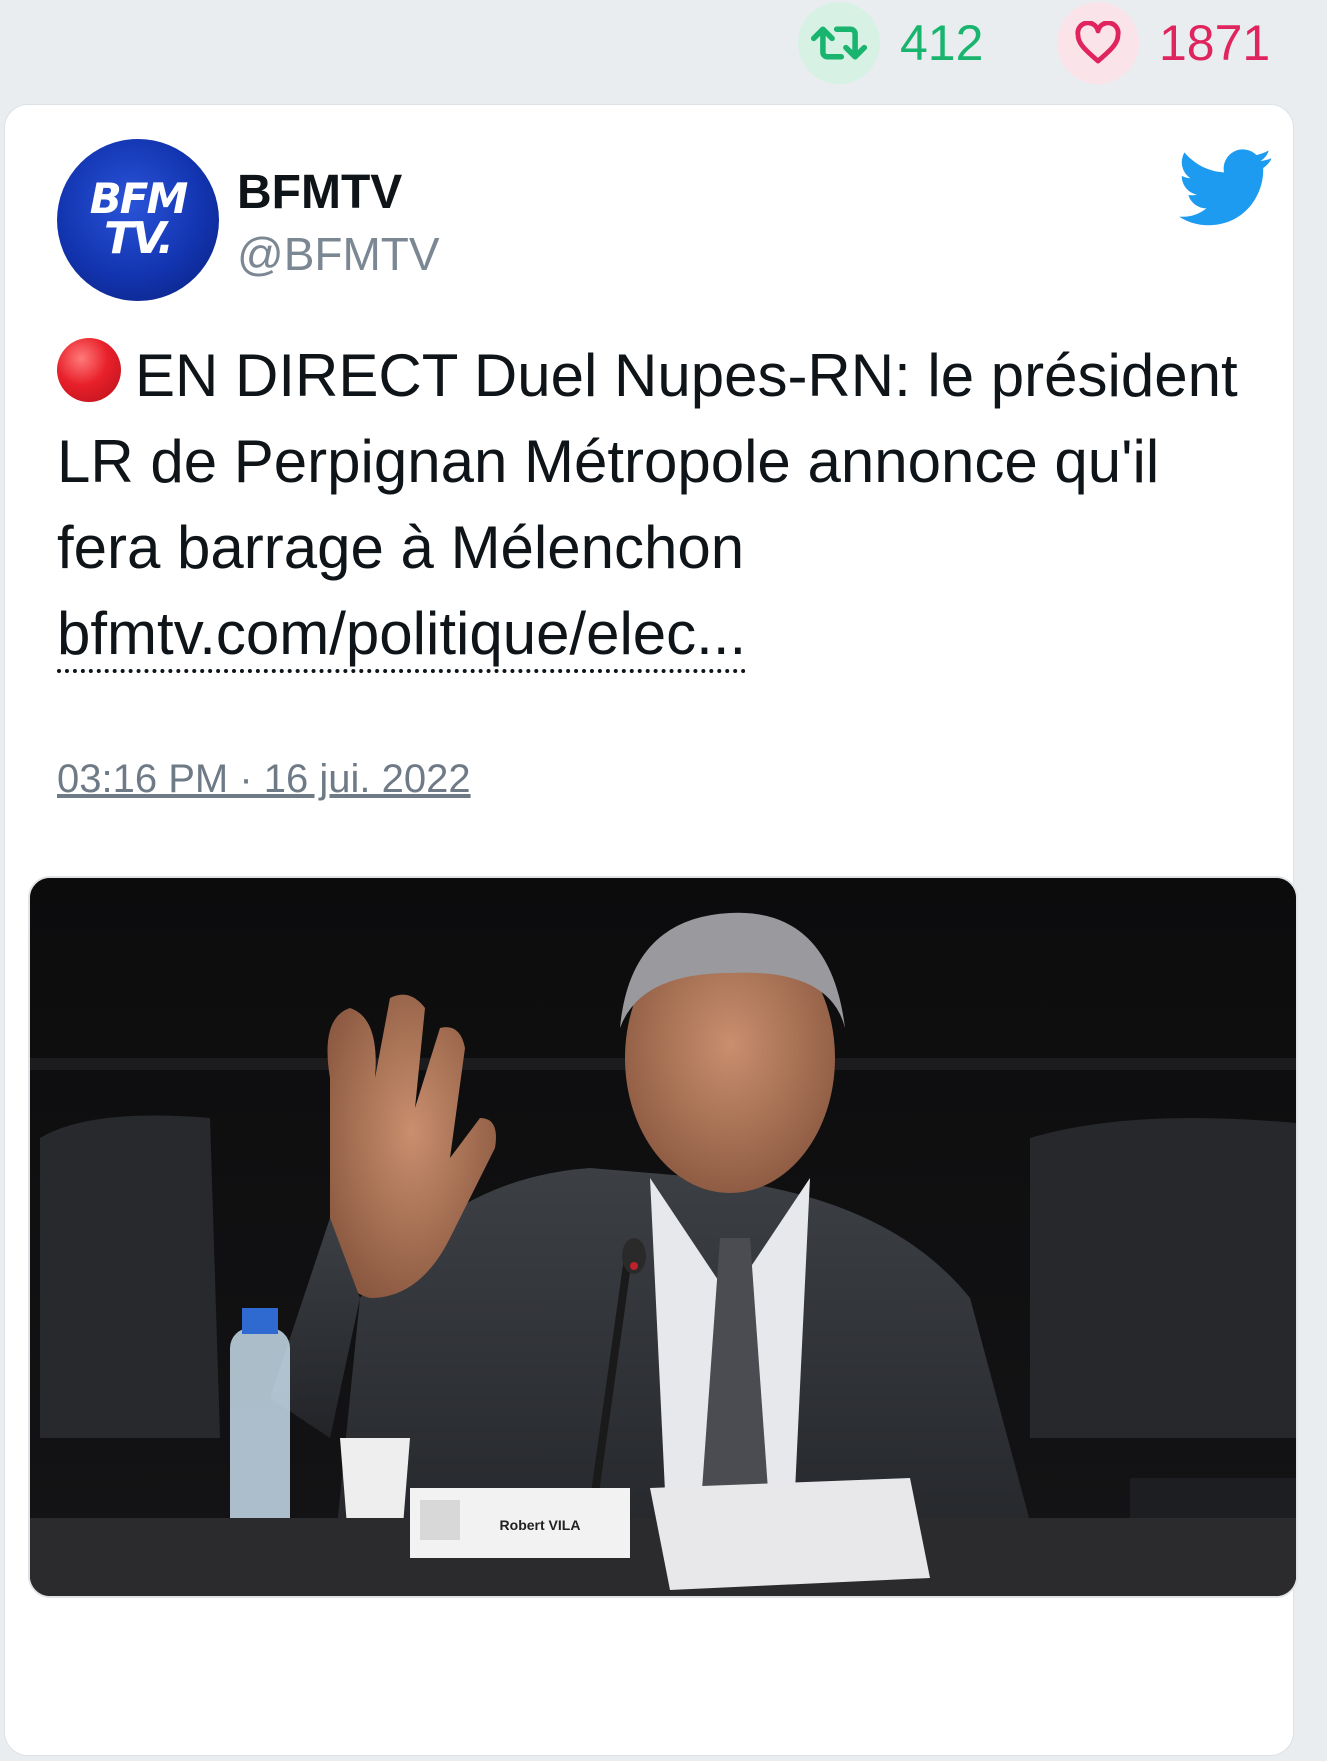  Describe the element at coordinates (890, 43) in the screenshot. I see `retweet-stat: 412` at that location.